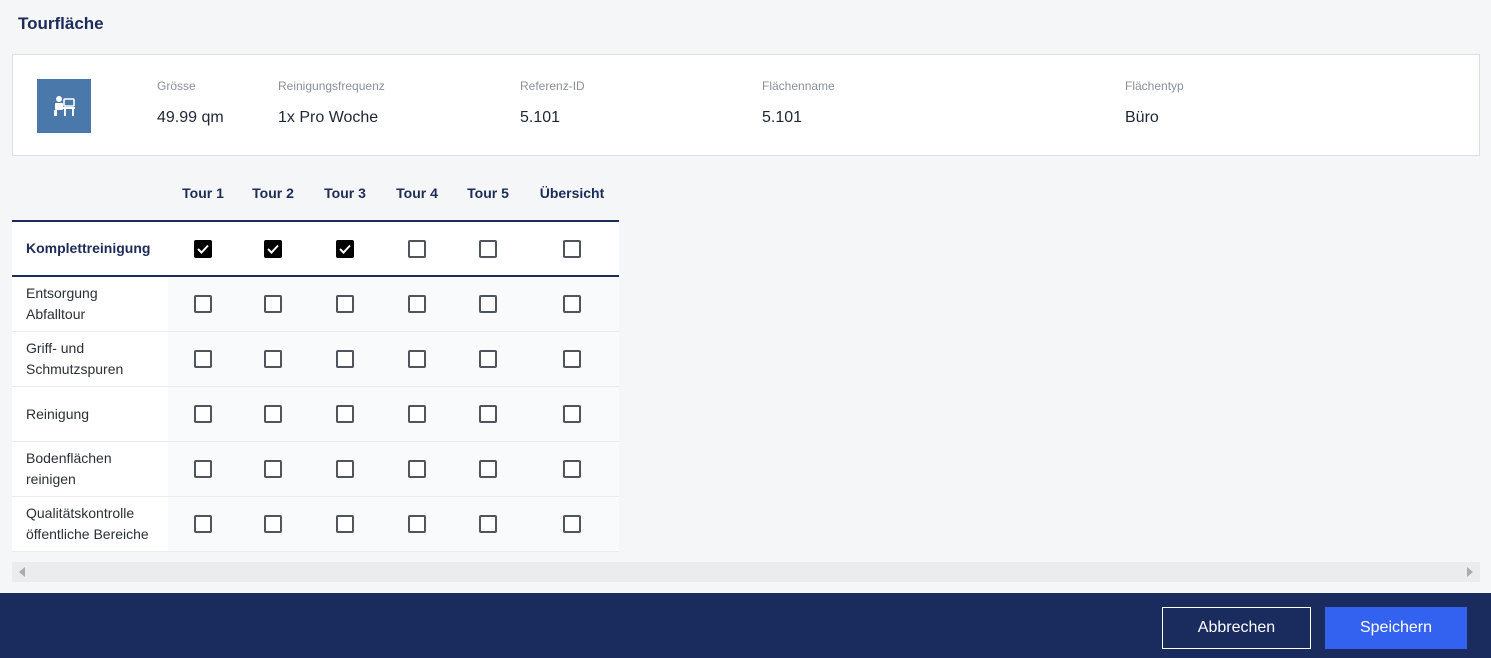 The height and width of the screenshot is (658, 1491). Describe the element at coordinates (1236, 628) in the screenshot. I see `cancel-button: Abbrechen` at that location.